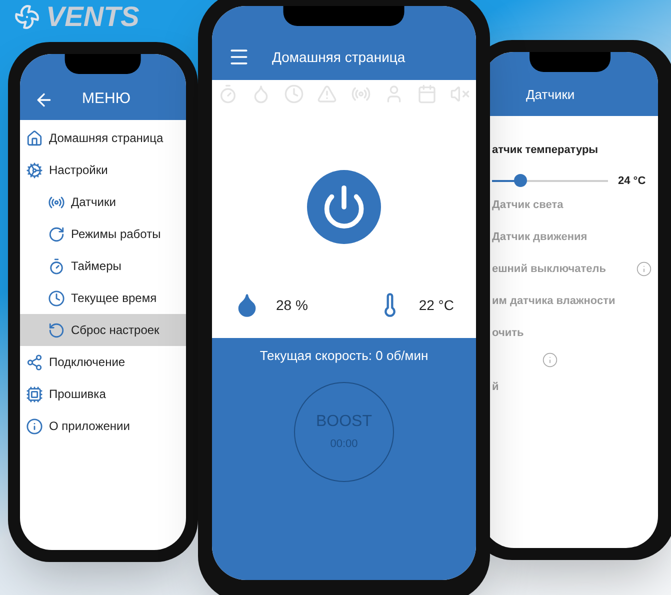  I want to click on circle-arrow-icon, so click(56, 234).